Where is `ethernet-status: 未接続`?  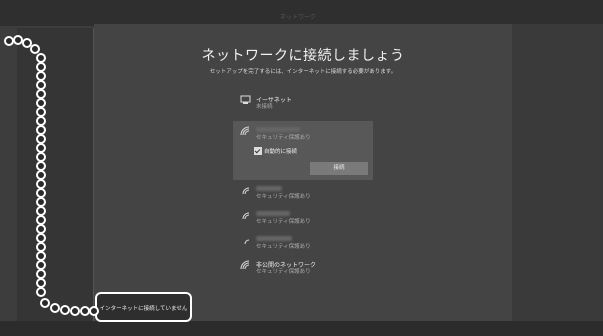
ethernet-status: 未接続 is located at coordinates (264, 107).